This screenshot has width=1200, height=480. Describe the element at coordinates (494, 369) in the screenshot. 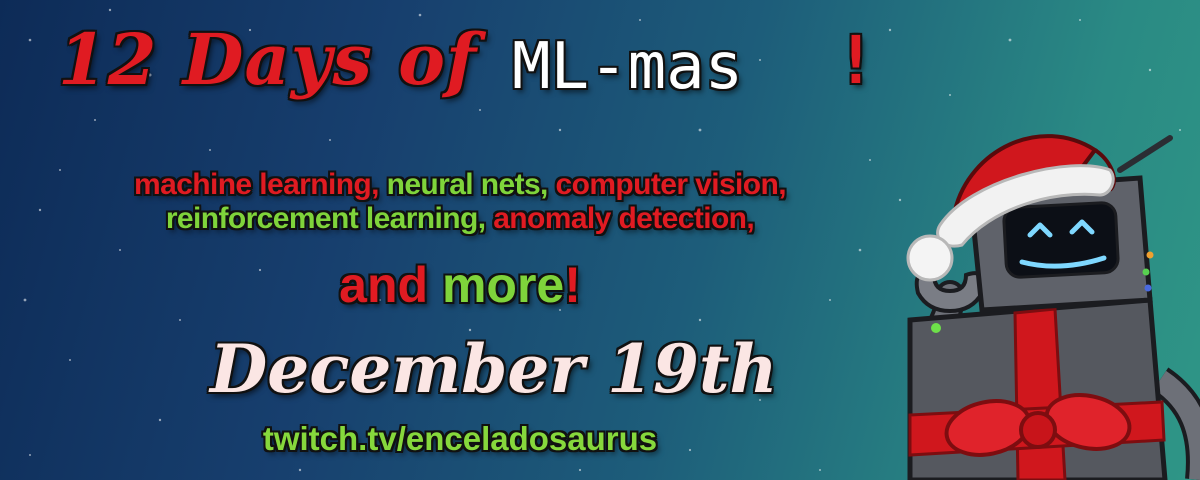

I see `event-date: December 19th` at that location.